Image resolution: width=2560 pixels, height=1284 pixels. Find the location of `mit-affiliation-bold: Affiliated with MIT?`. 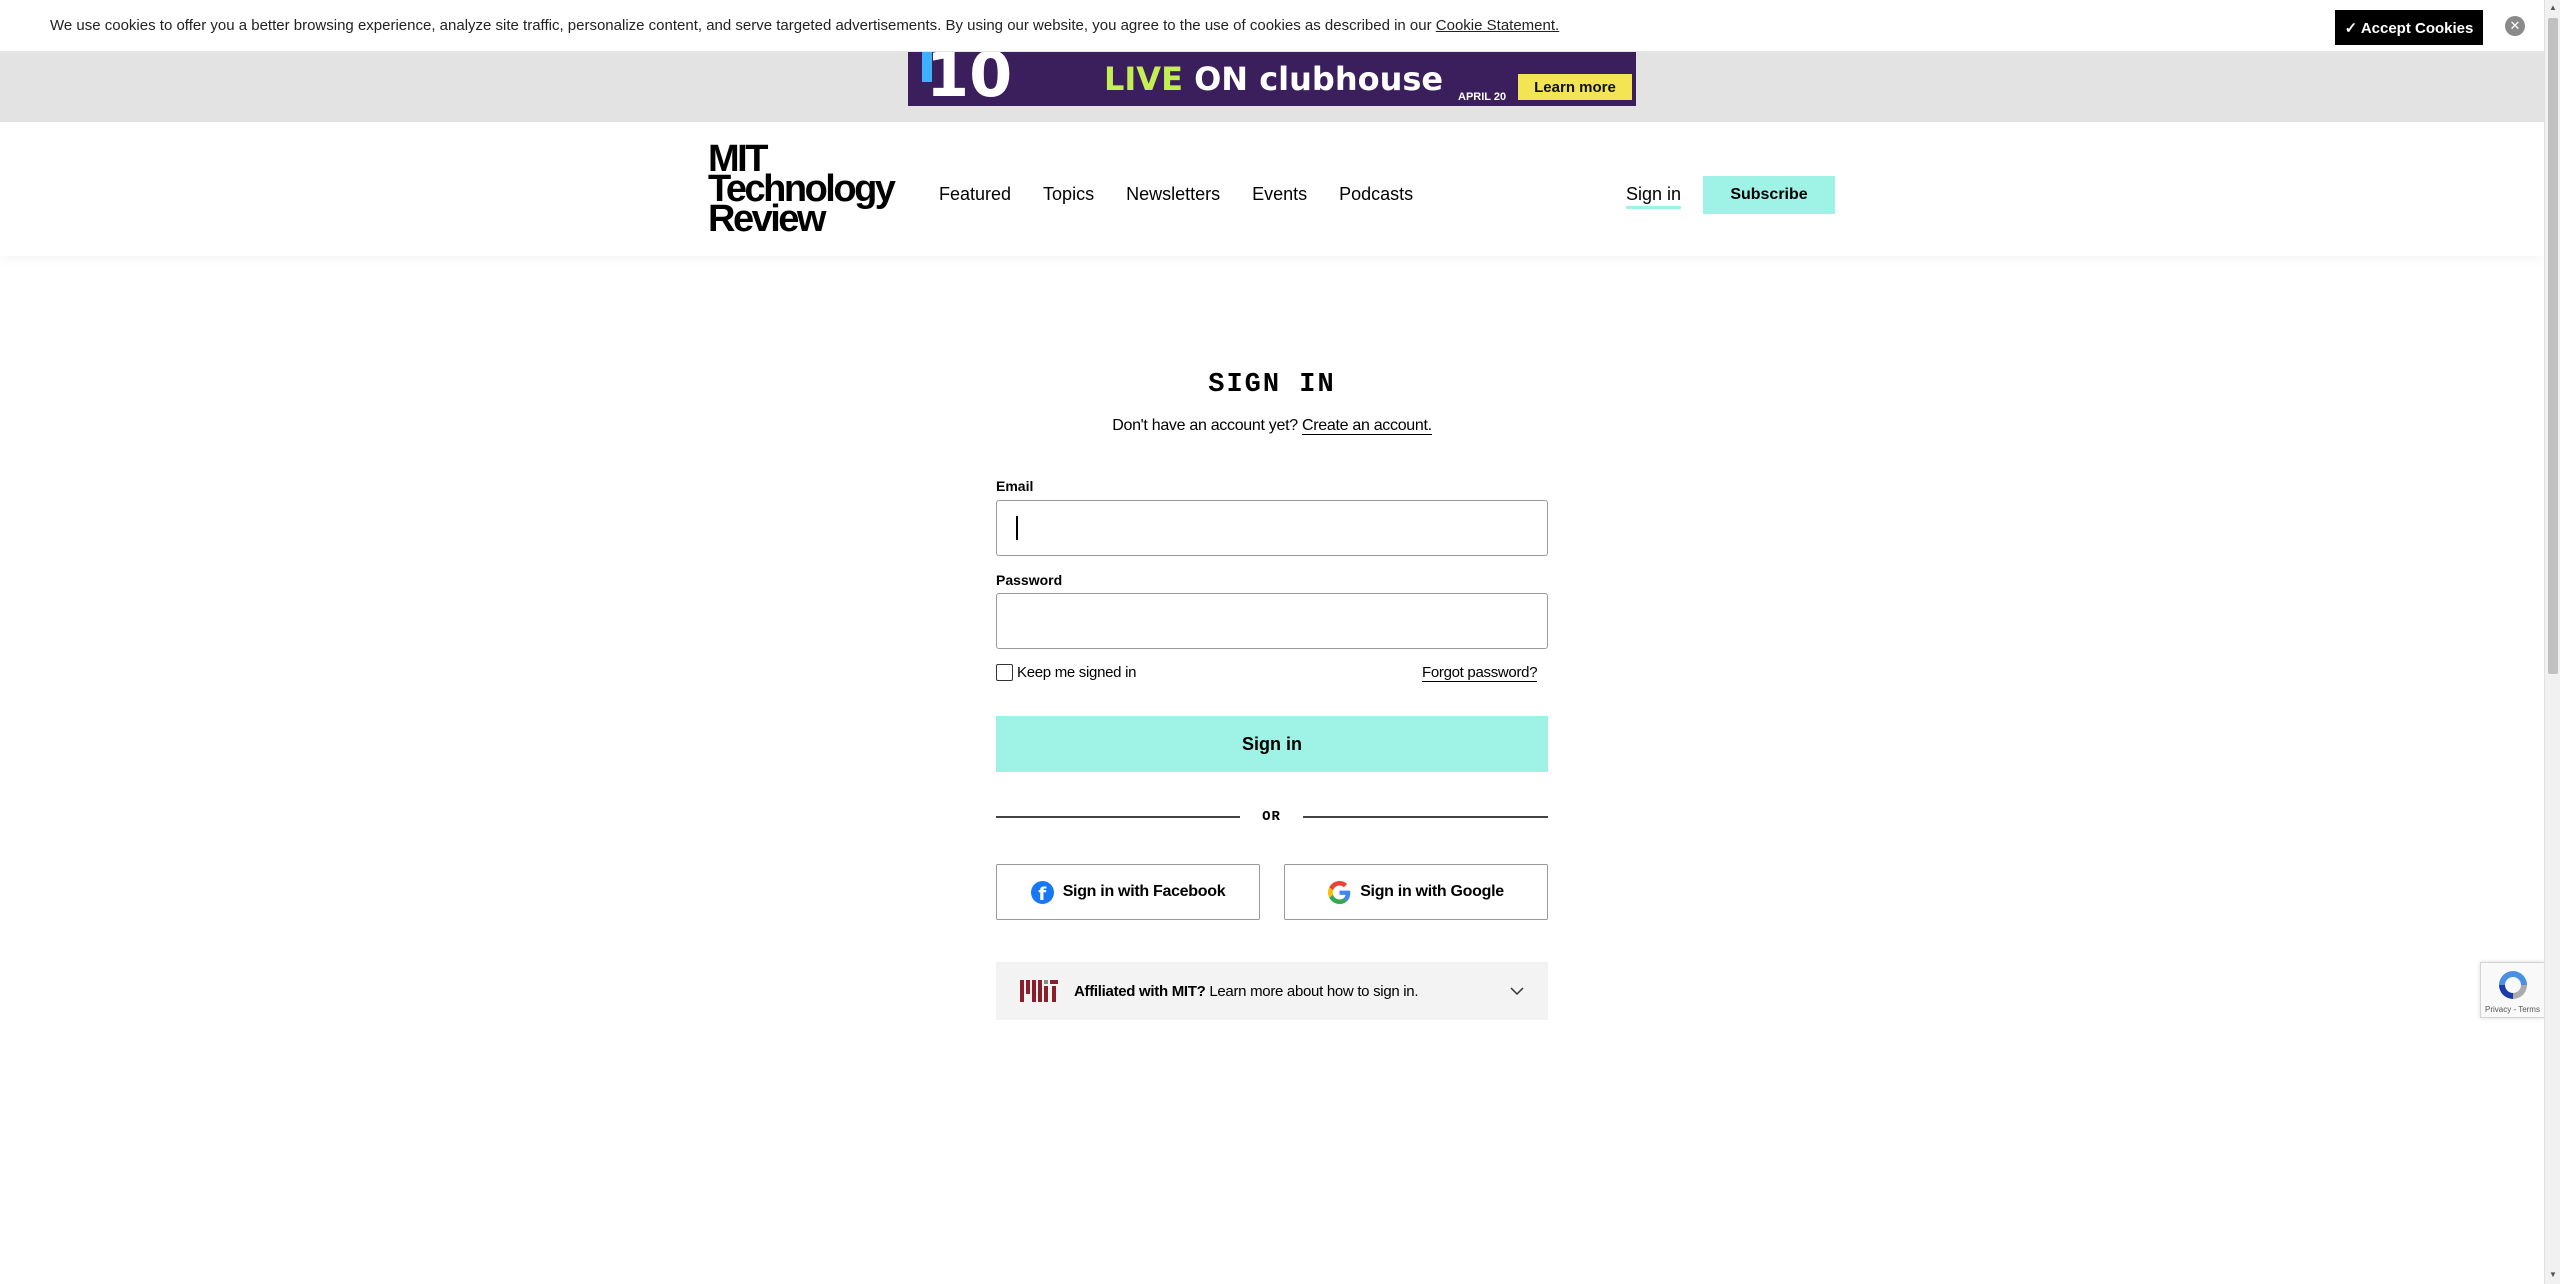

mit-affiliation-bold: Affiliated with MIT? is located at coordinates (1140, 991).